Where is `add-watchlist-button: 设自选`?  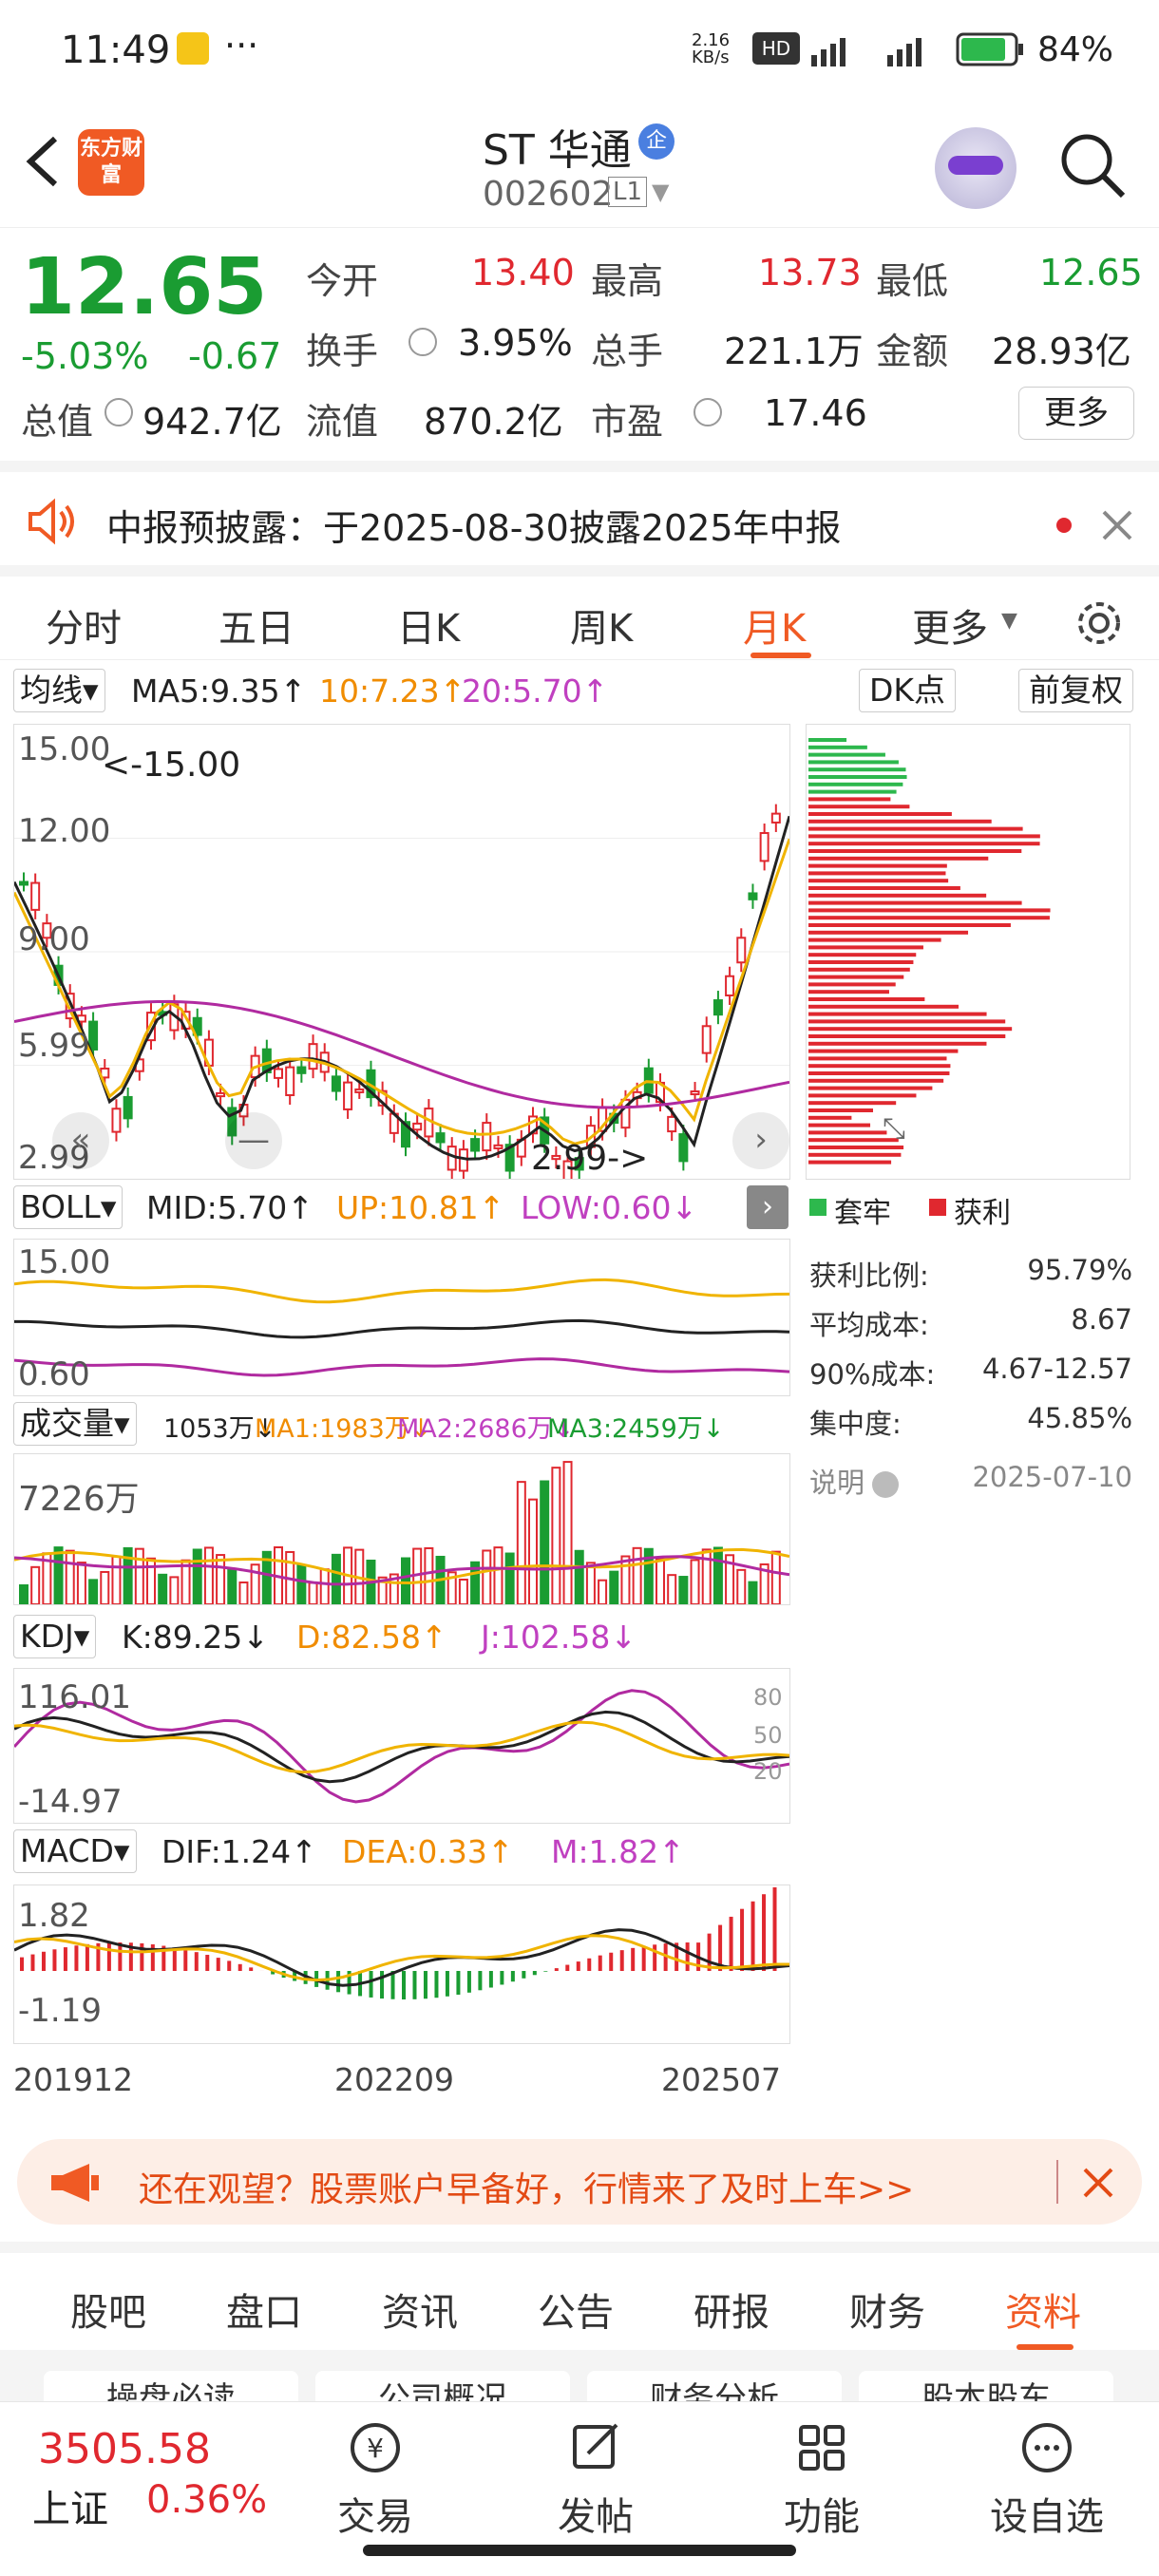 add-watchlist-button: 设自选 is located at coordinates (1047, 2480).